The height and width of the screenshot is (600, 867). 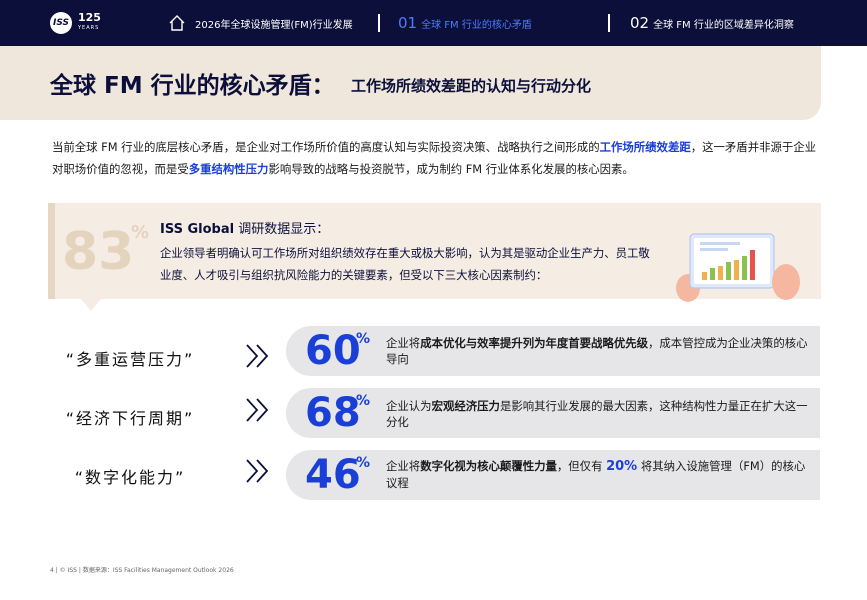 What do you see at coordinates (451, 169) in the screenshot?
I see `intro-text-3: 影响导致的战略与投资脱节，成为制约 FM 行业体系化发展的核心因素。` at bounding box center [451, 169].